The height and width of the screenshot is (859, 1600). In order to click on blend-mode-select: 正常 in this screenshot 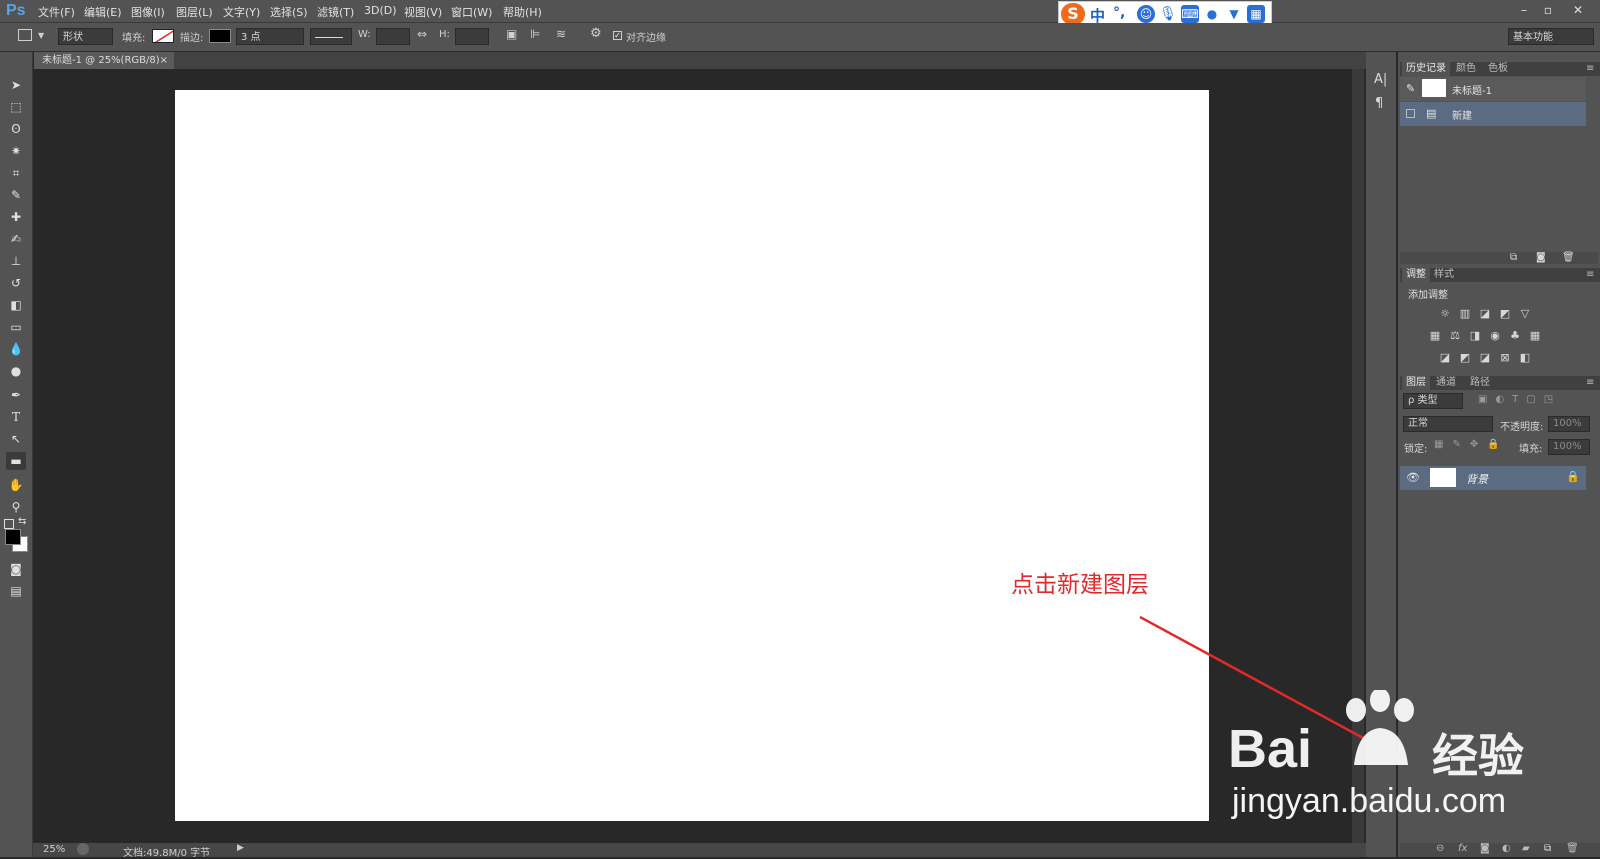, I will do `click(1448, 424)`.